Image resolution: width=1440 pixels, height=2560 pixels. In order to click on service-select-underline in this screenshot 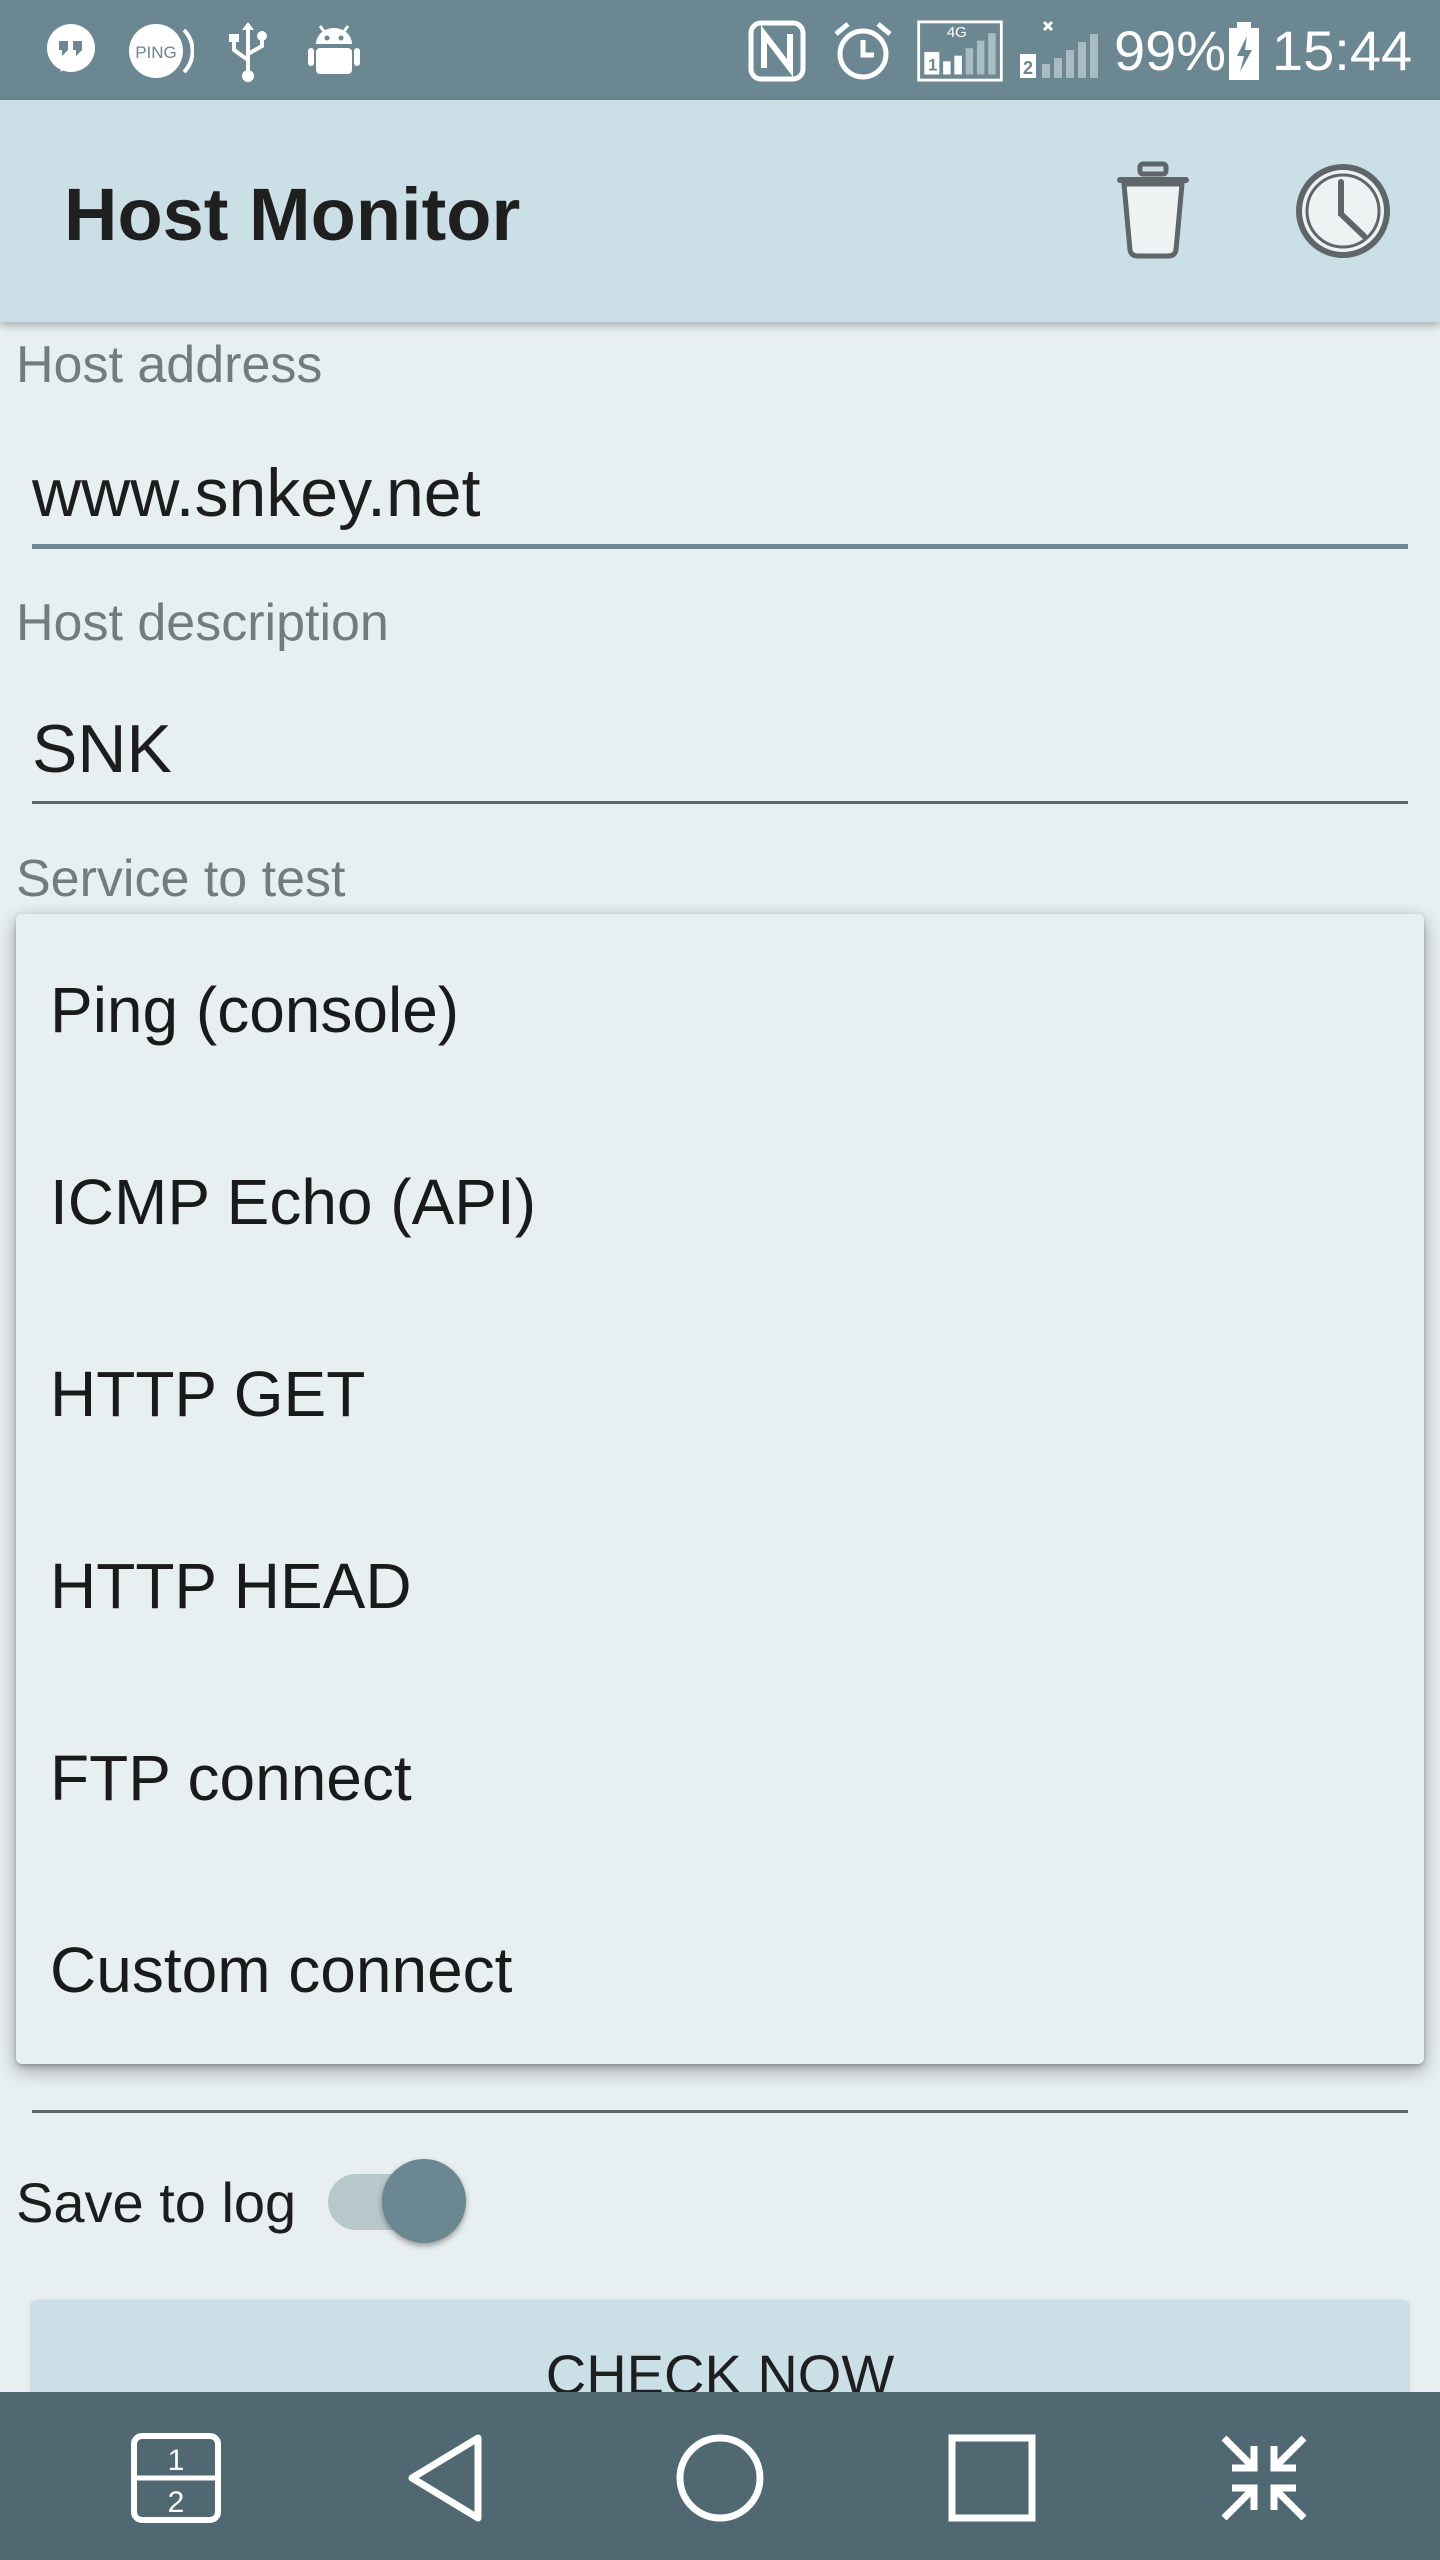, I will do `click(720, 2111)`.